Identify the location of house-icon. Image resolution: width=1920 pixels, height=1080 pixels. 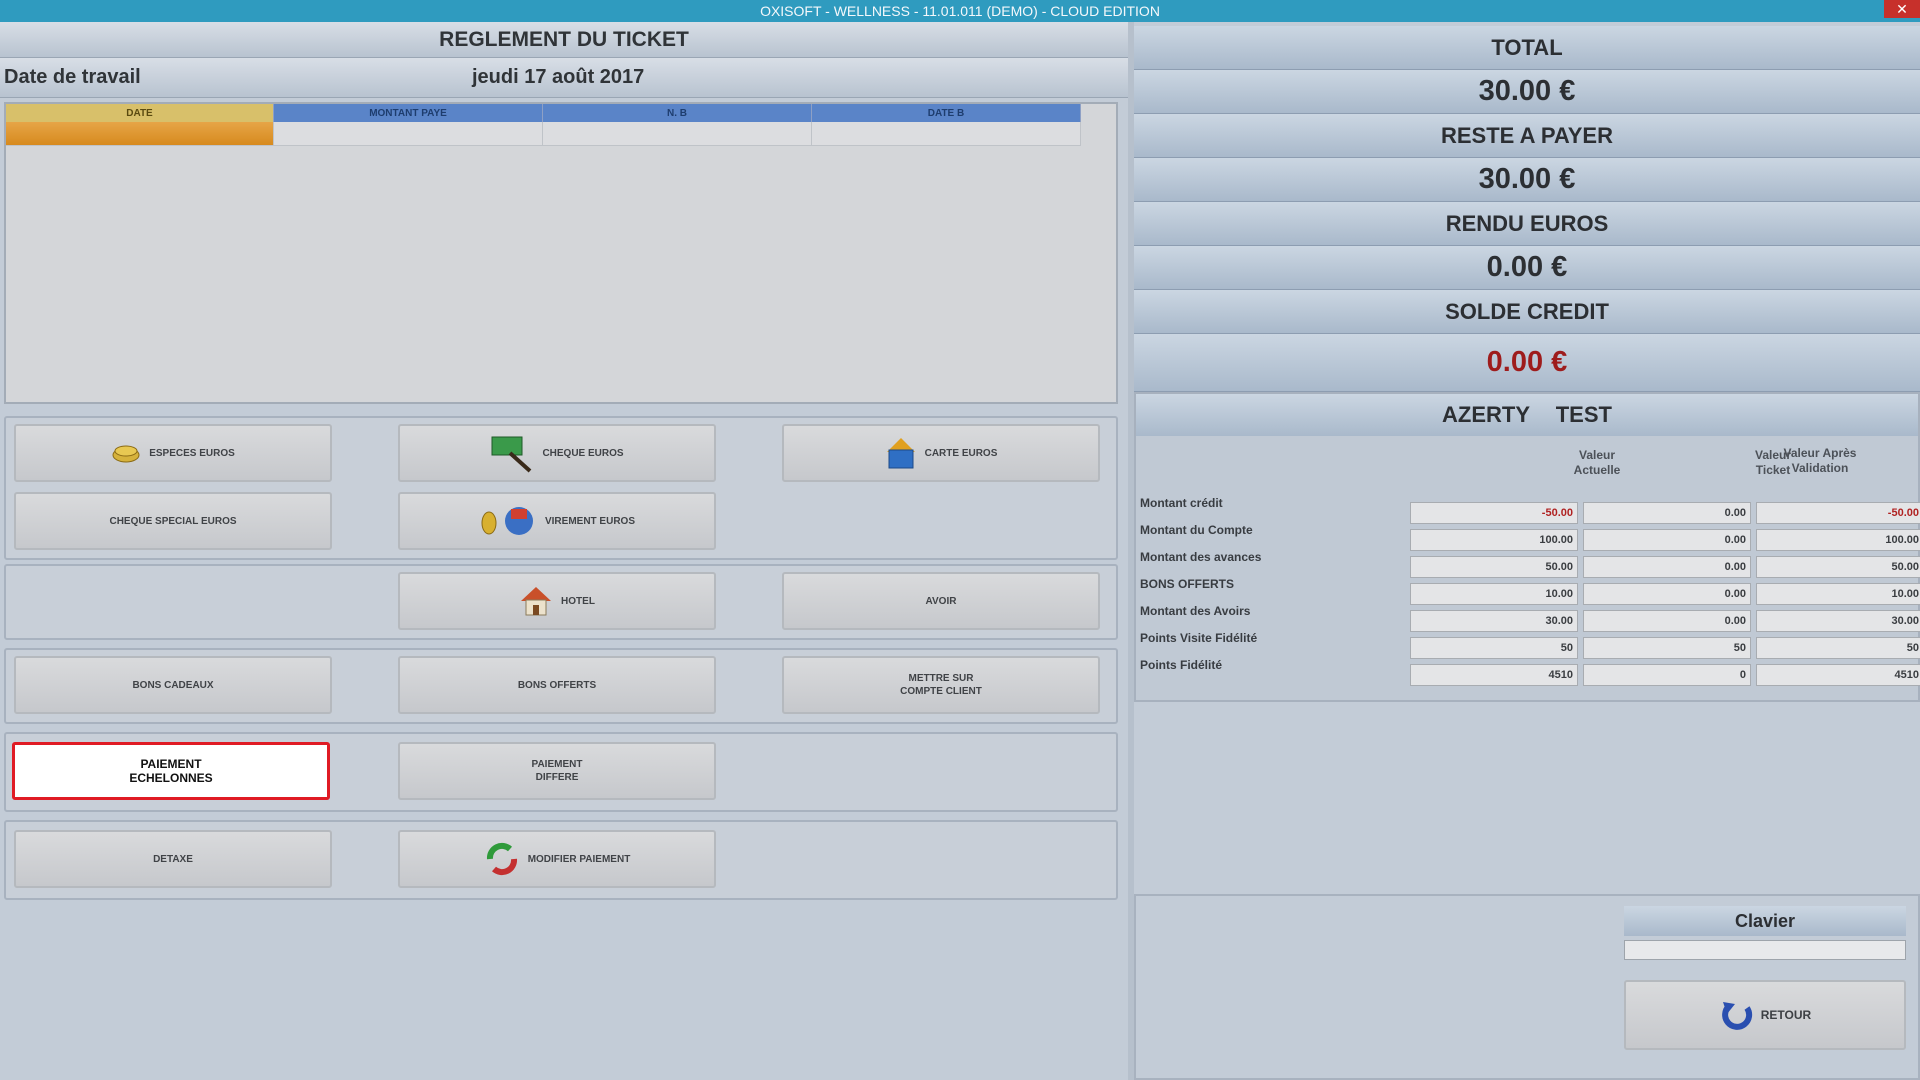
(536, 601).